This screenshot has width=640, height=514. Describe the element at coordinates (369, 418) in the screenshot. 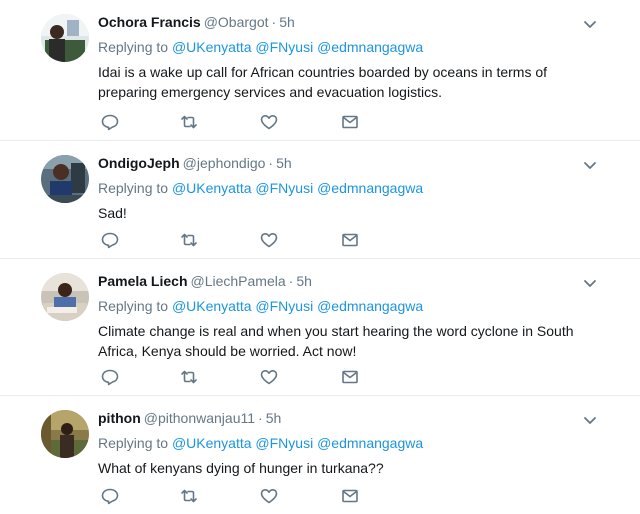

I see `tweet-header: pithon @pithonwanjau11 · 5h` at that location.